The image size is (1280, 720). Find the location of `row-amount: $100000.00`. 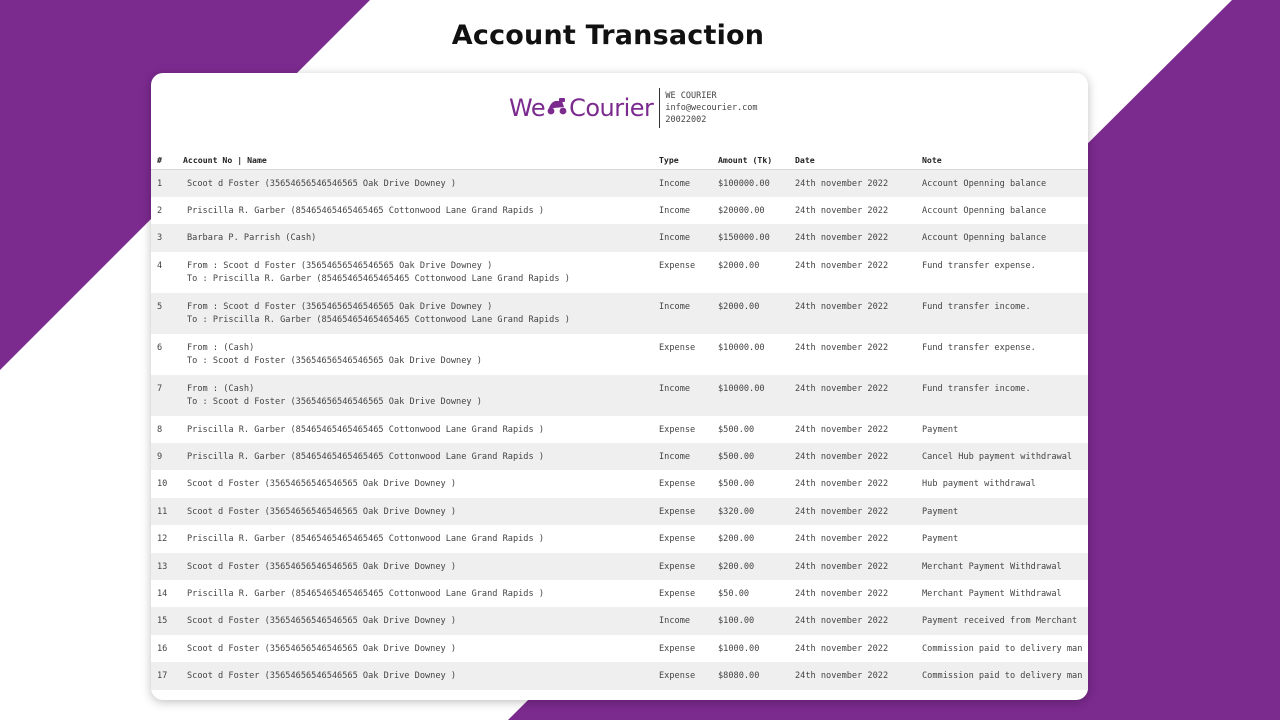

row-amount: $100000.00 is located at coordinates (744, 184).